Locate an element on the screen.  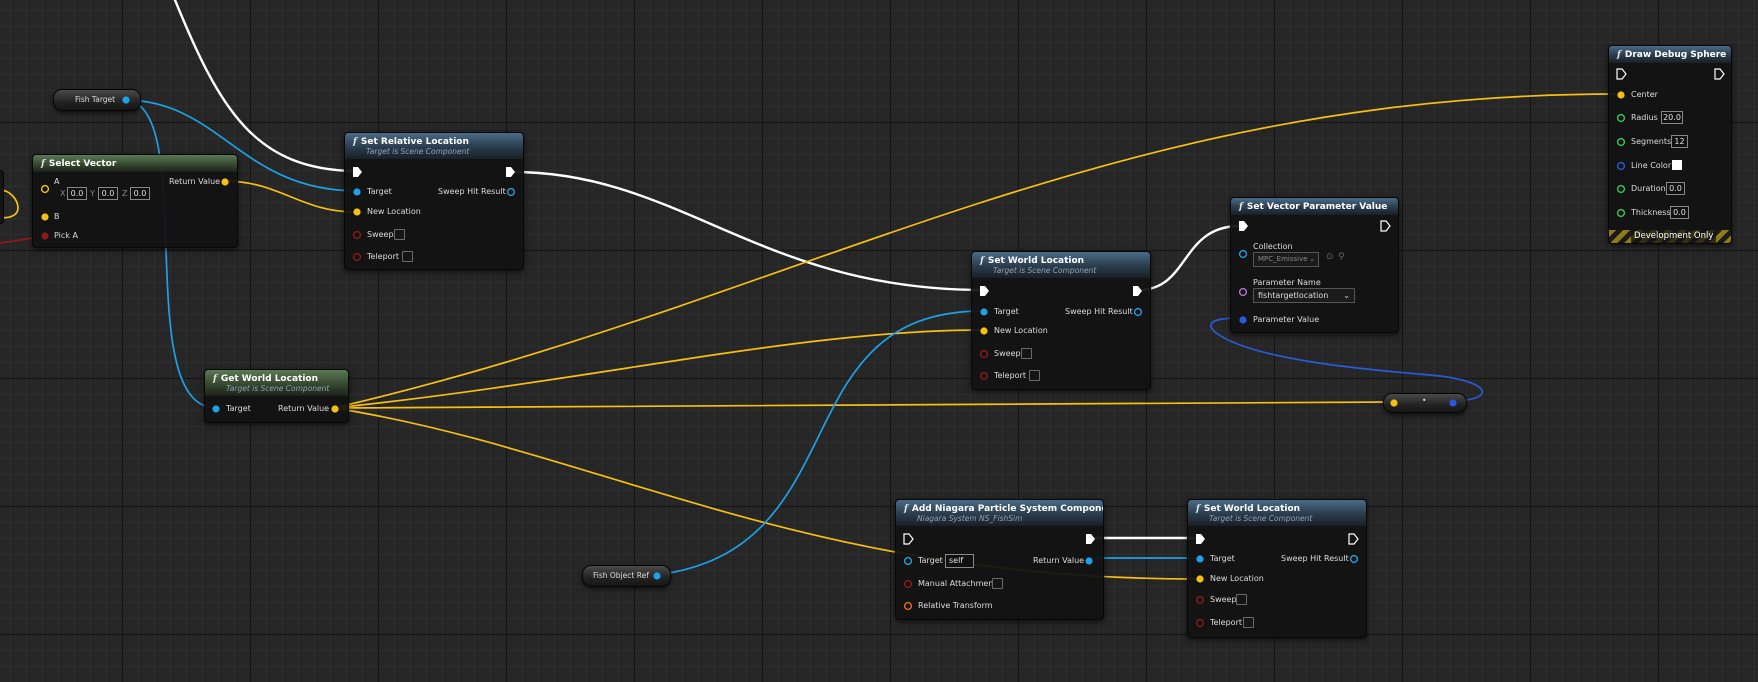
b-input-pin is located at coordinates (45, 217).